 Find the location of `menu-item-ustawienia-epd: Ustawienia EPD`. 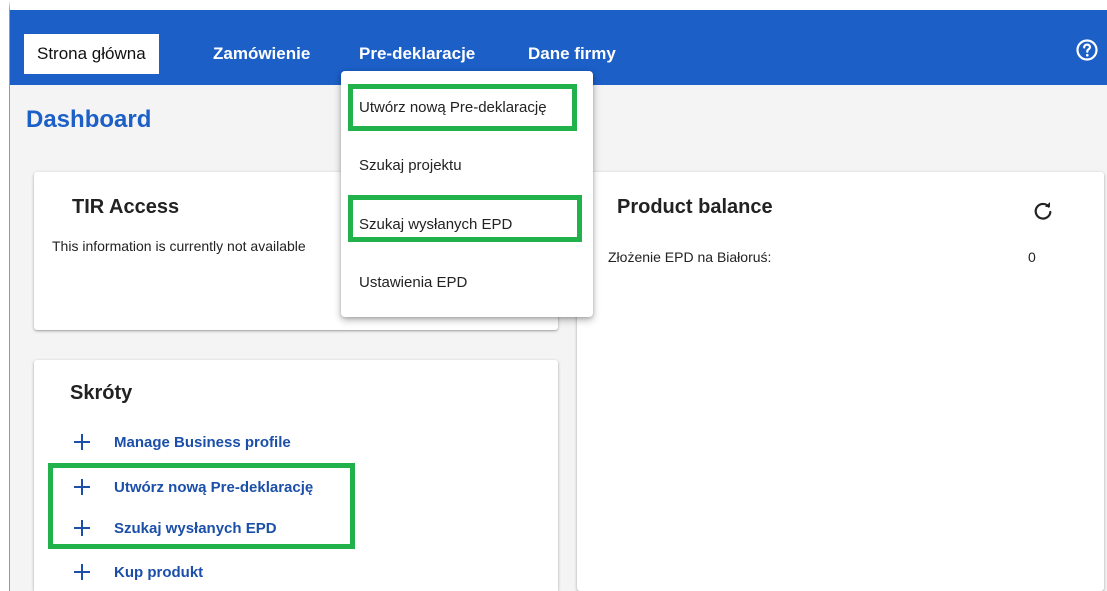

menu-item-ustawienia-epd: Ustawienia EPD is located at coordinates (413, 282).